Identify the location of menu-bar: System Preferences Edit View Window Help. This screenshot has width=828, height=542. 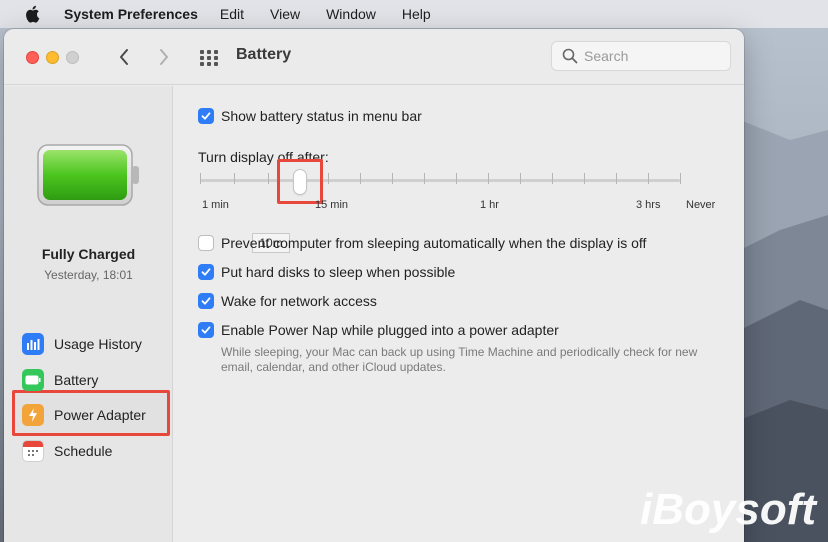
(414, 14).